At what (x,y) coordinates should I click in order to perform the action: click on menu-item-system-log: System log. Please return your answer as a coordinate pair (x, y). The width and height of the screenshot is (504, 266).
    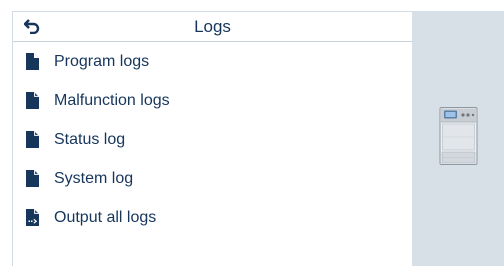
    Looking at the image, I should click on (212, 178).